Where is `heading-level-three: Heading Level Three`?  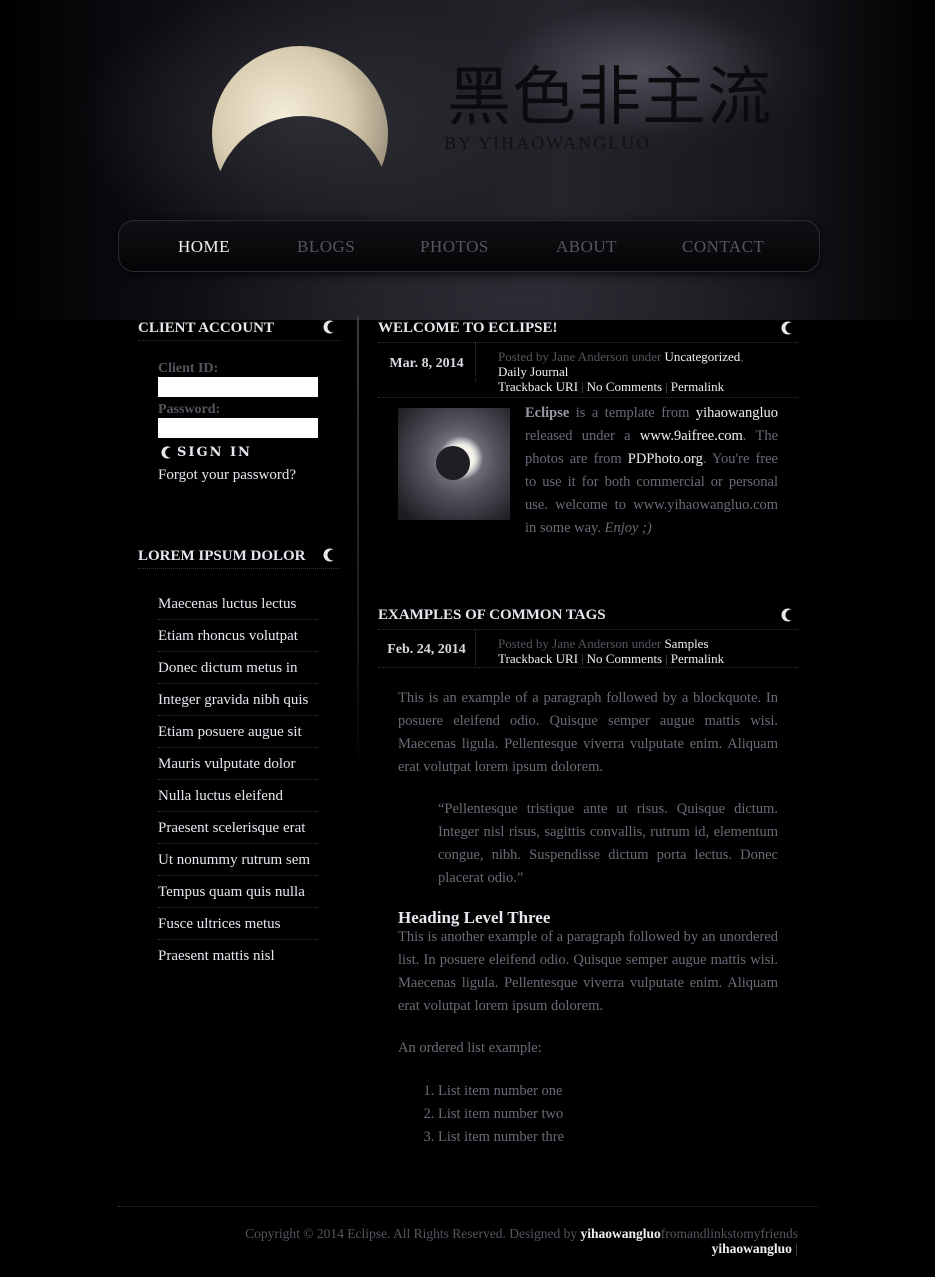
heading-level-three: Heading Level Three is located at coordinates (474, 917).